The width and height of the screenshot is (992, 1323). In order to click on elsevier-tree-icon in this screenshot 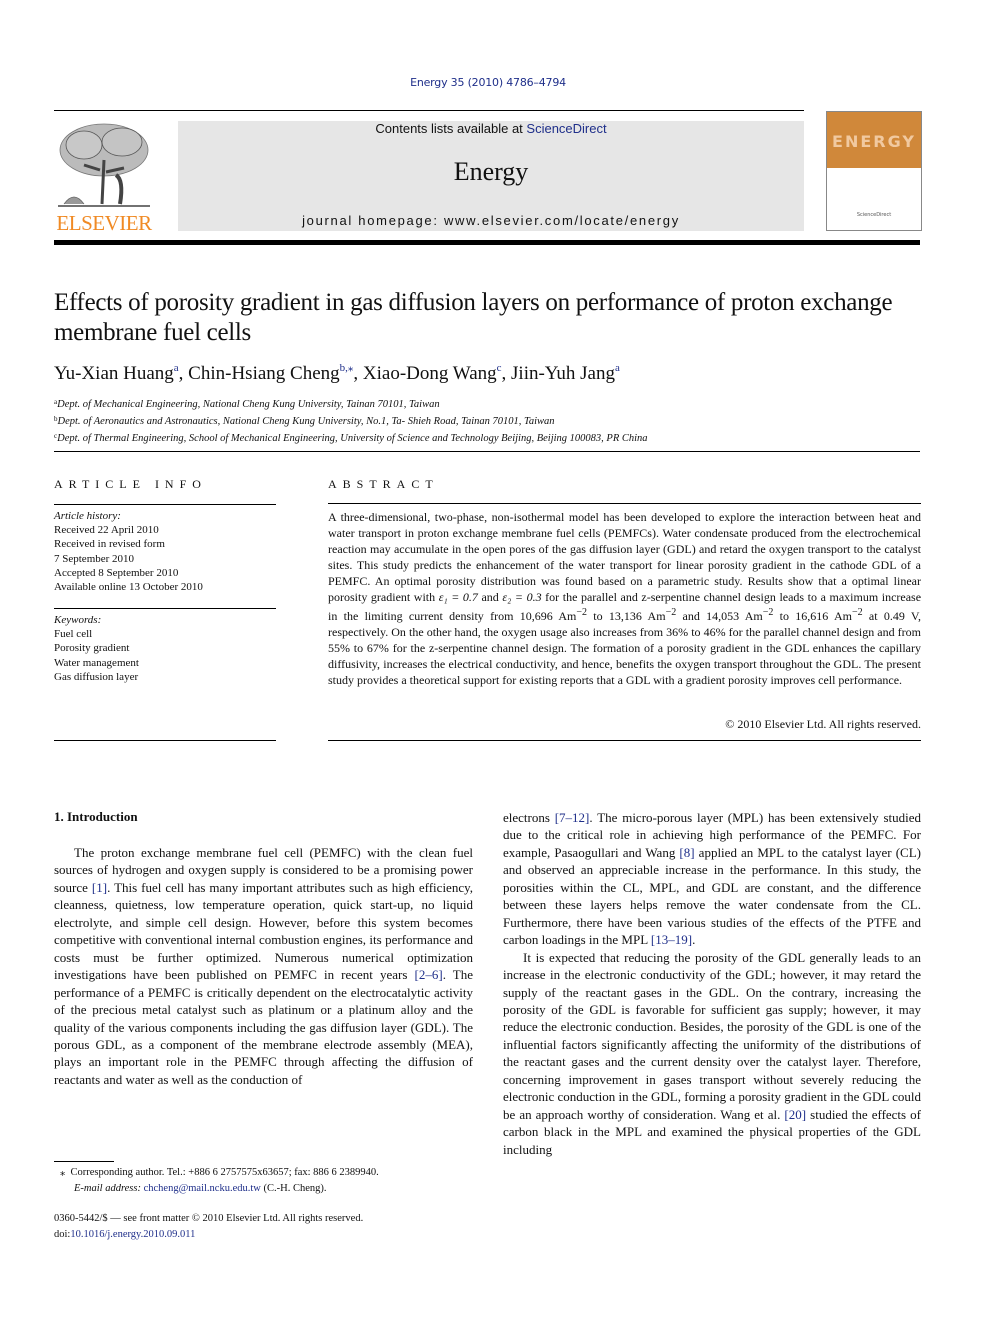, I will do `click(104, 165)`.